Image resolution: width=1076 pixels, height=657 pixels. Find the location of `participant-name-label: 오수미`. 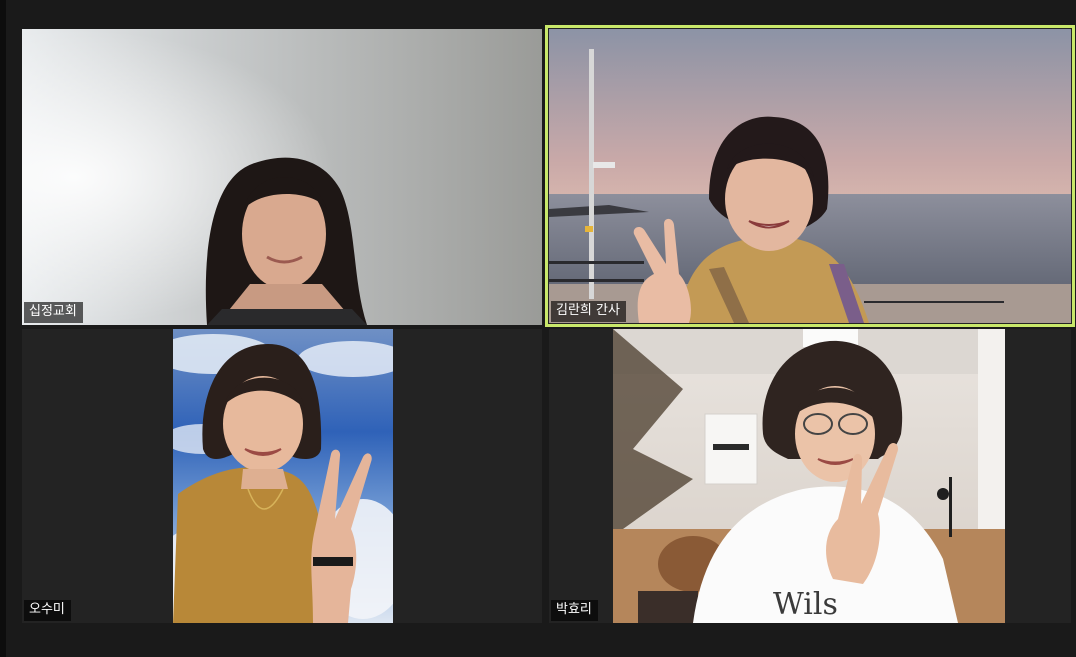

participant-name-label: 오수미 is located at coordinates (47, 610).